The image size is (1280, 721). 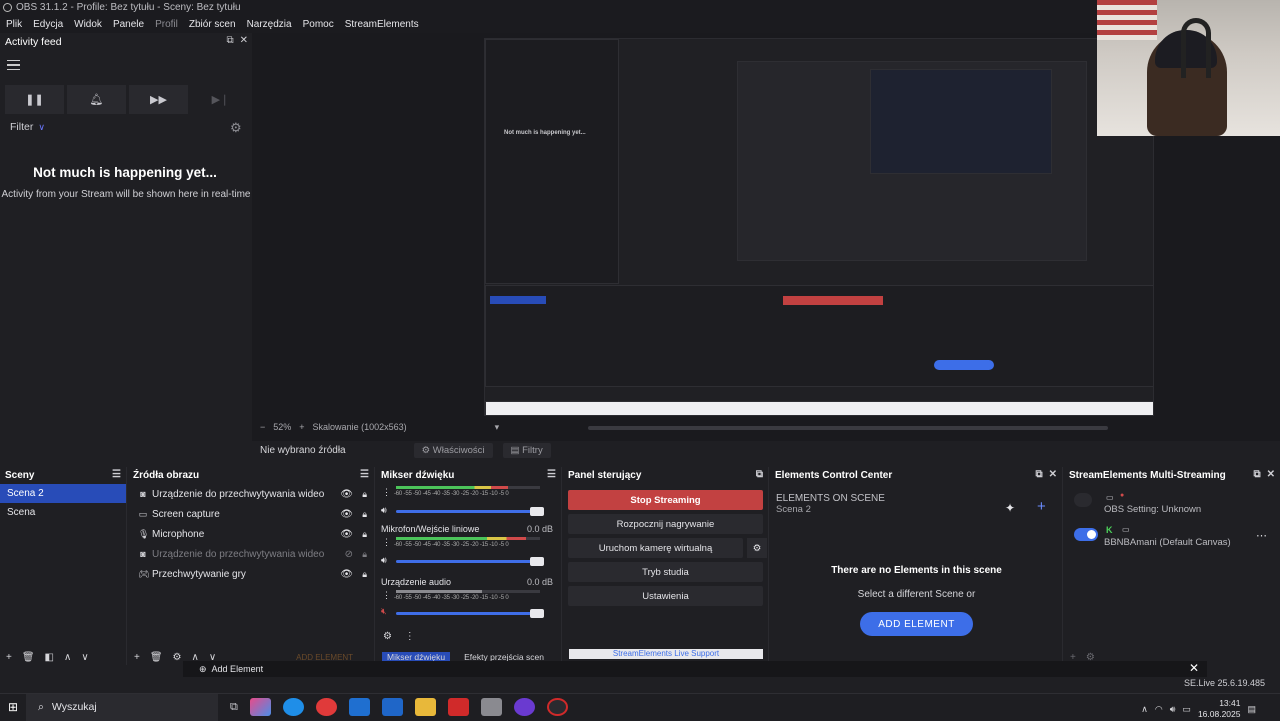 What do you see at coordinates (88, 24) in the screenshot?
I see `menu-view: Widok` at bounding box center [88, 24].